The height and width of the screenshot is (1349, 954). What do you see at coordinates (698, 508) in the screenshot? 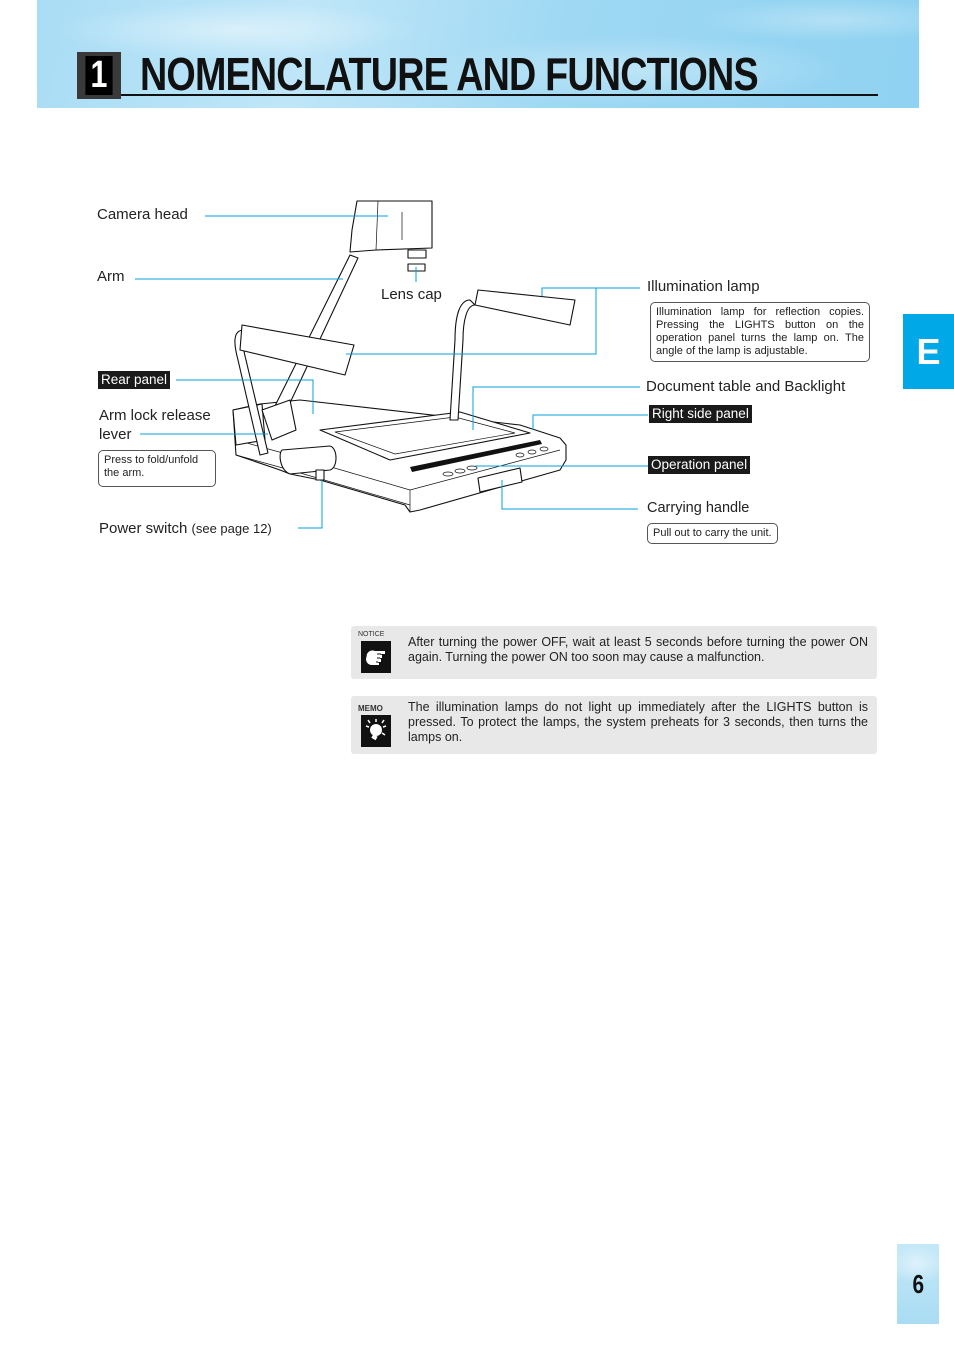
I see `label-carrying-handle: Carrying handle` at bounding box center [698, 508].